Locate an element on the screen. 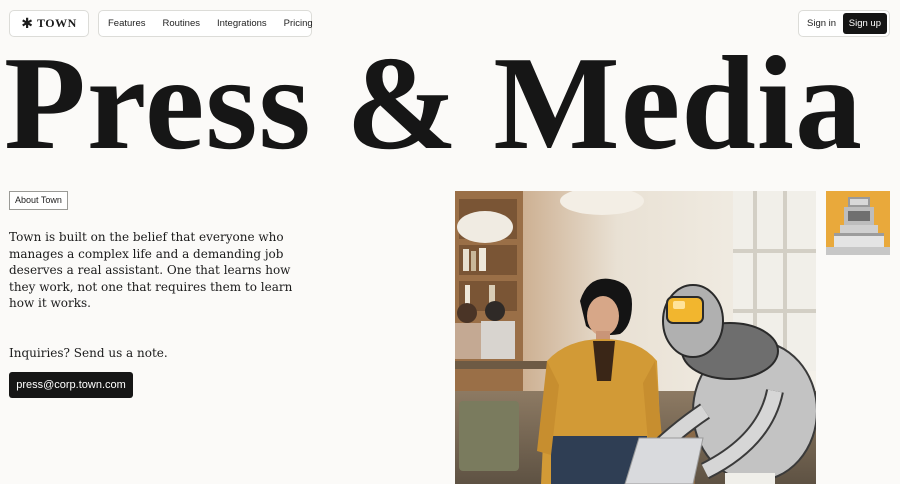  nav-pricing: Pricing is located at coordinates (298, 23).